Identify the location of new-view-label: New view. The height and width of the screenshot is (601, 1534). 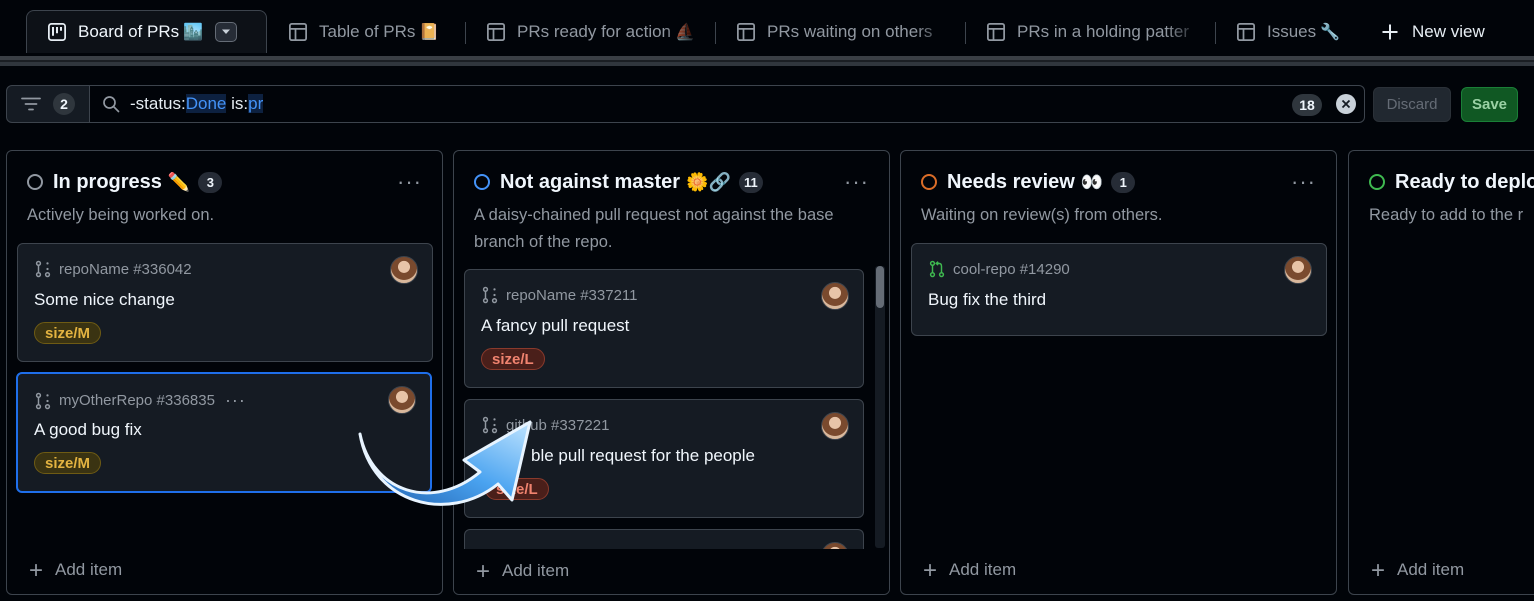
(1448, 31).